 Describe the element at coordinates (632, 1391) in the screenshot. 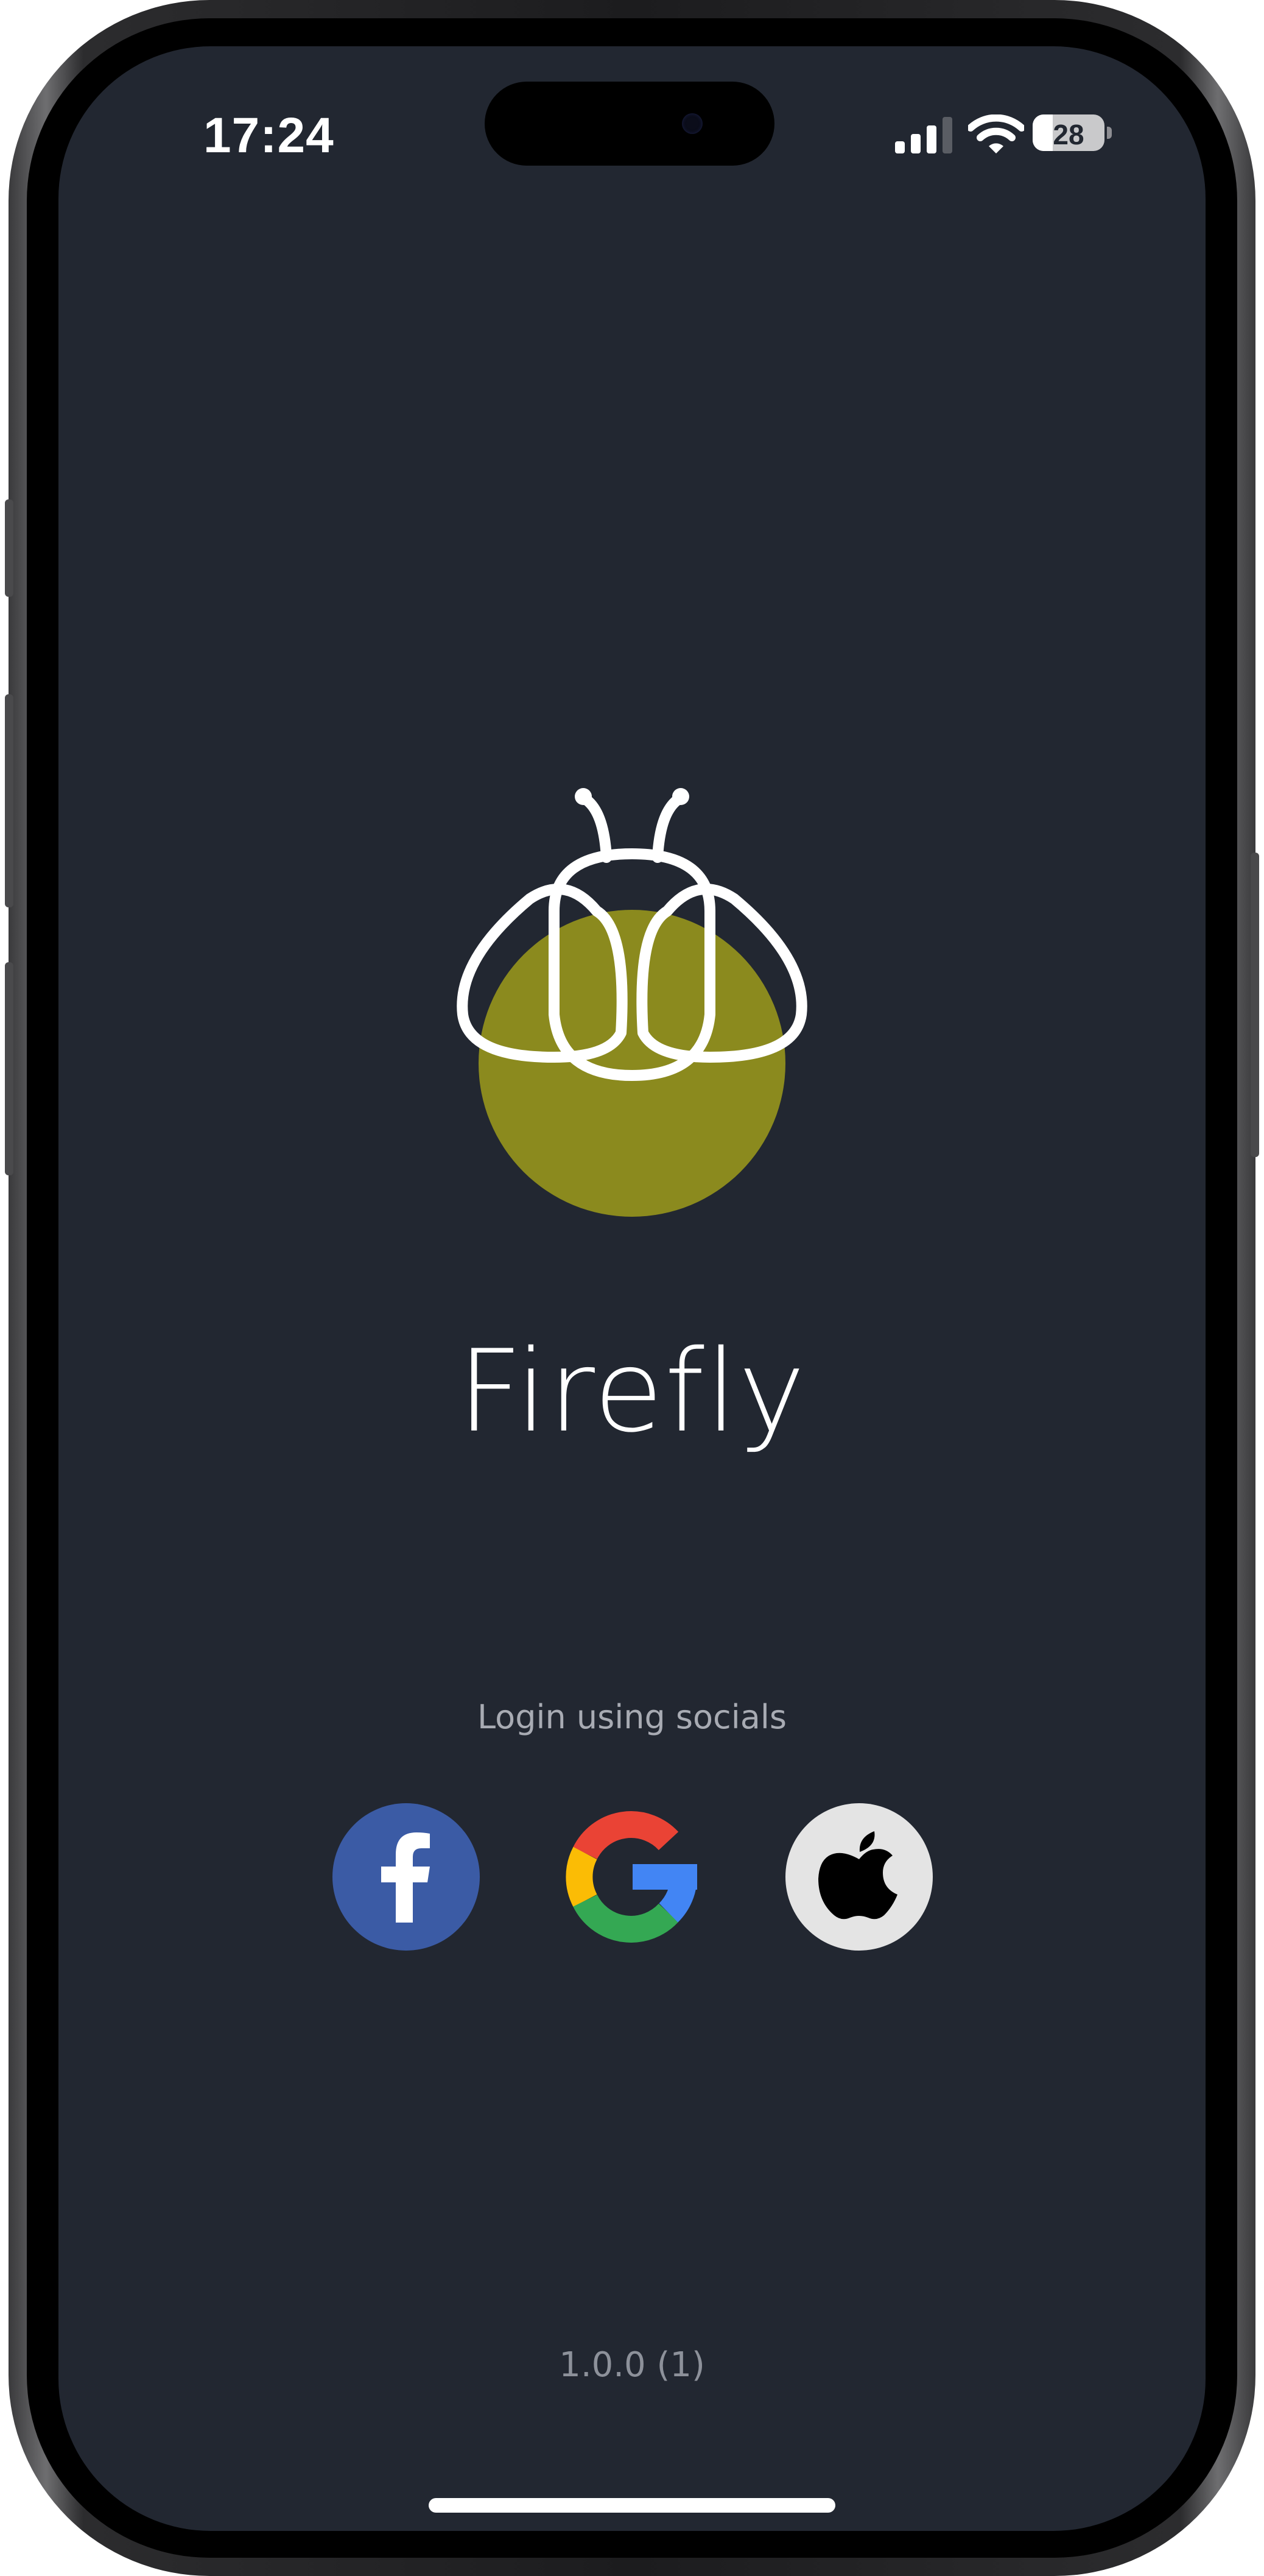

I see `app-title: Firefly` at that location.